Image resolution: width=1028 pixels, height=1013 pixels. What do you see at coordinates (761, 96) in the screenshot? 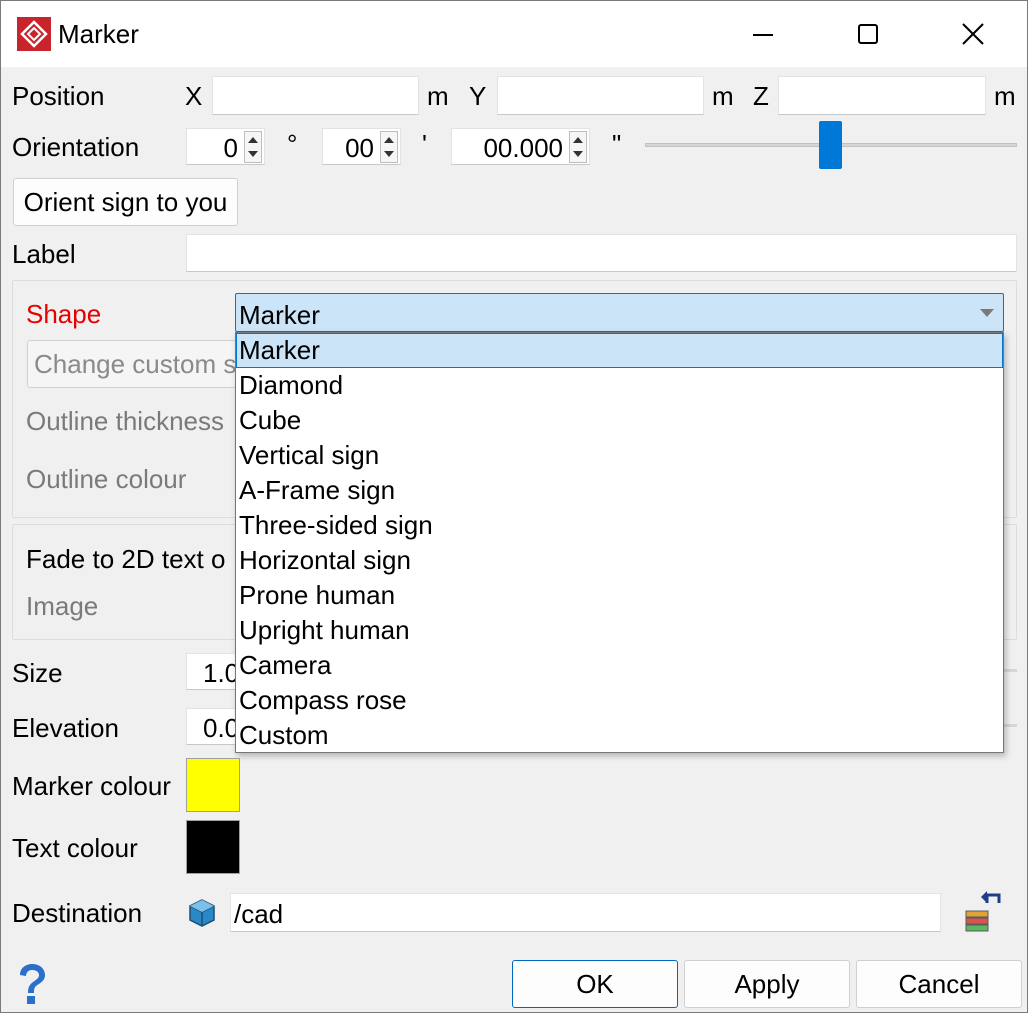
I see `z-label: Z` at bounding box center [761, 96].